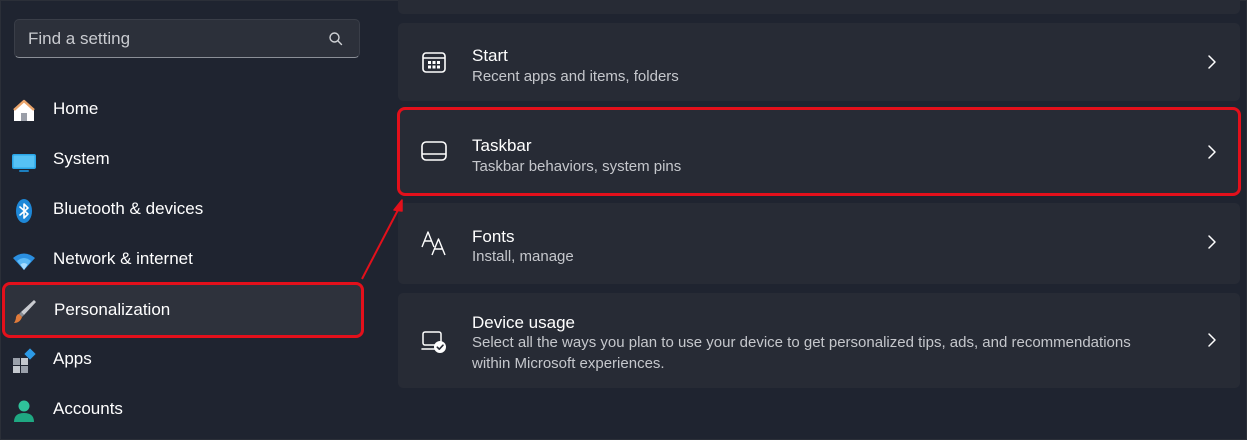 The image size is (1247, 440). What do you see at coordinates (24, 360) in the screenshot?
I see `apps-icon` at bounding box center [24, 360].